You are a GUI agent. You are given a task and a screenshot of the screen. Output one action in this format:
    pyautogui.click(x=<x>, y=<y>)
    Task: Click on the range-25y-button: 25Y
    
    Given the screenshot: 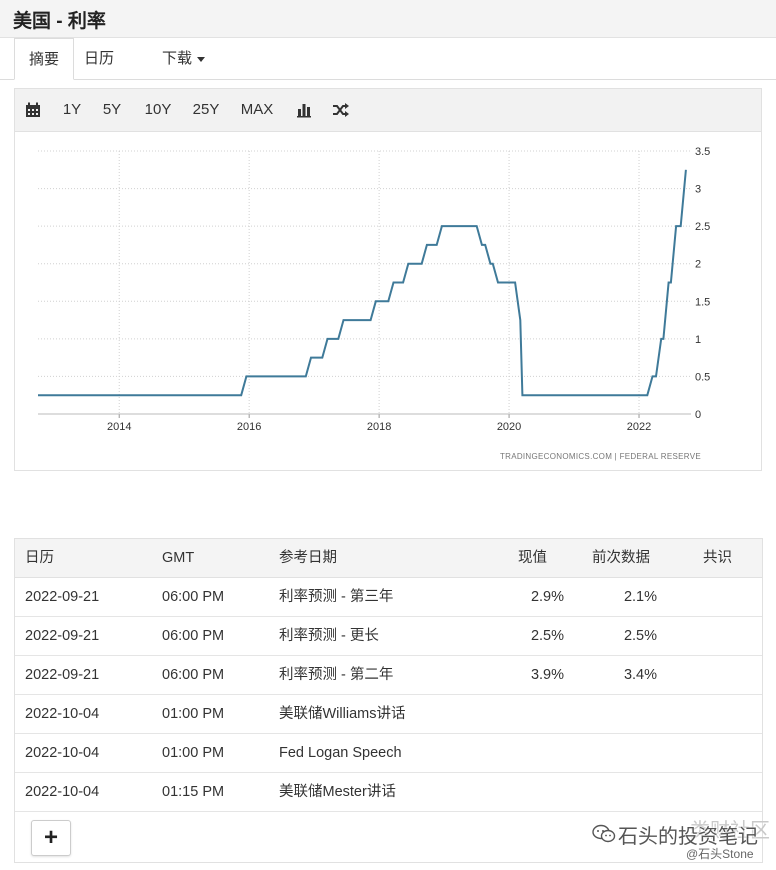 What is the action you would take?
    pyautogui.click(x=206, y=110)
    